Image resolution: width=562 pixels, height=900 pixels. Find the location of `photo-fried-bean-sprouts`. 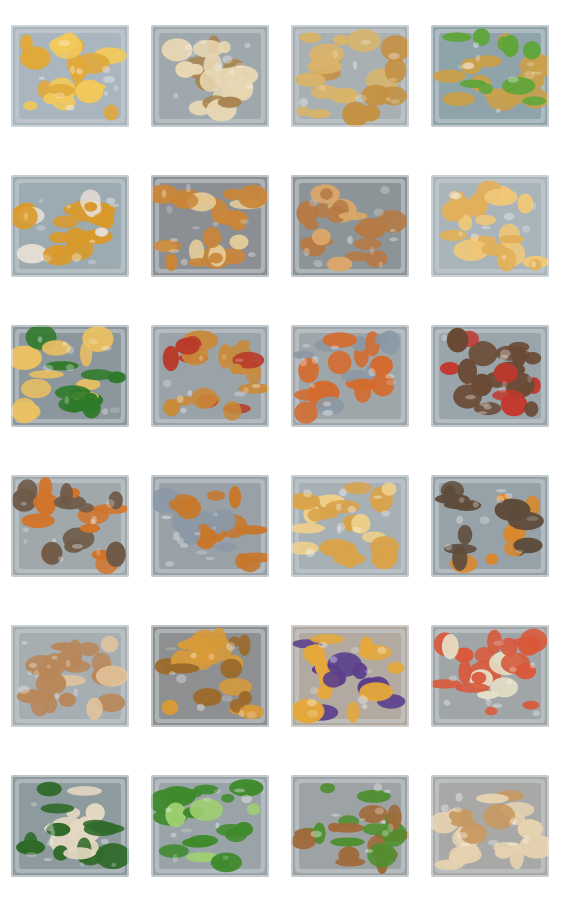

photo-fried-bean-sprouts is located at coordinates (210, 76).